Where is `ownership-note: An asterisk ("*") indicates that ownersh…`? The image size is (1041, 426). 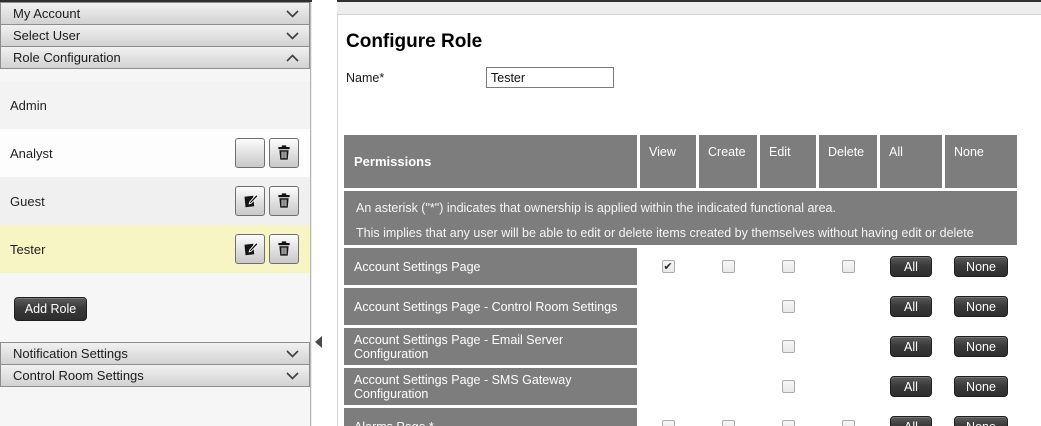
ownership-note: An asterisk ("*") indicates that ownersh… is located at coordinates (680, 228).